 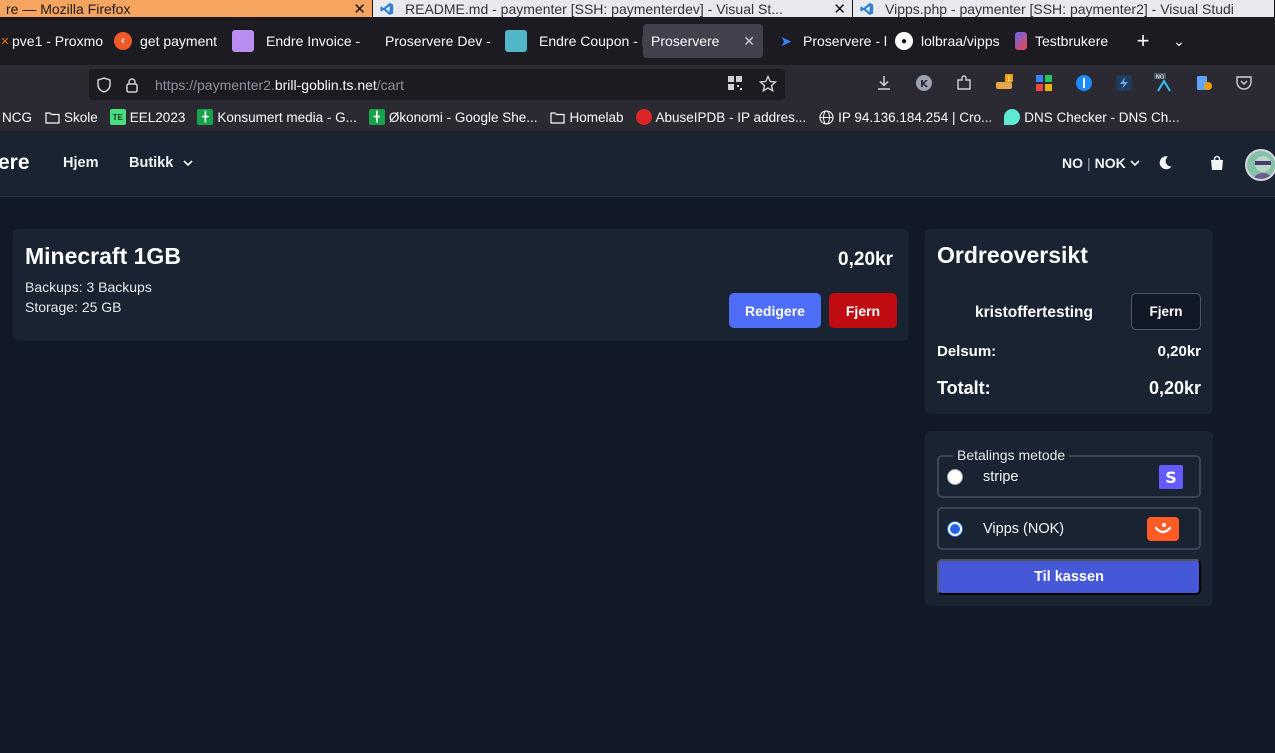 What do you see at coordinates (1244, 83) in the screenshot?
I see `pocket-icon` at bounding box center [1244, 83].